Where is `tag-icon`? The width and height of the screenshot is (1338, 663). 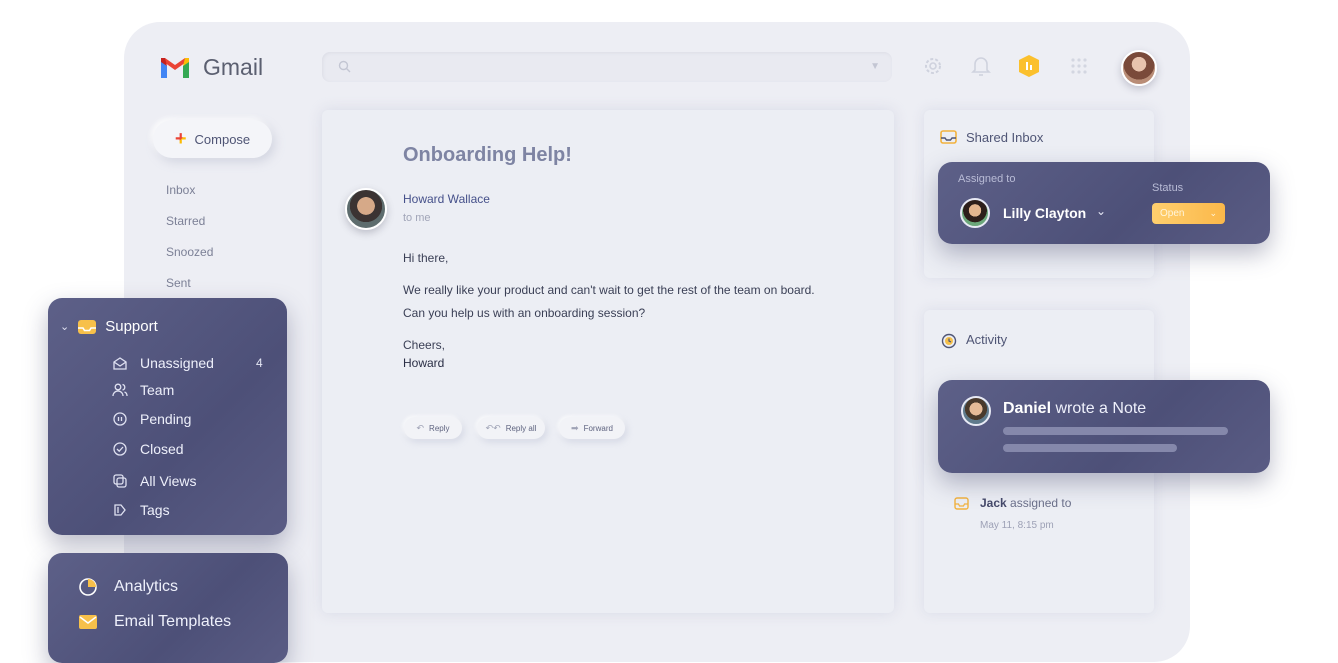
tag-icon is located at coordinates (120, 510).